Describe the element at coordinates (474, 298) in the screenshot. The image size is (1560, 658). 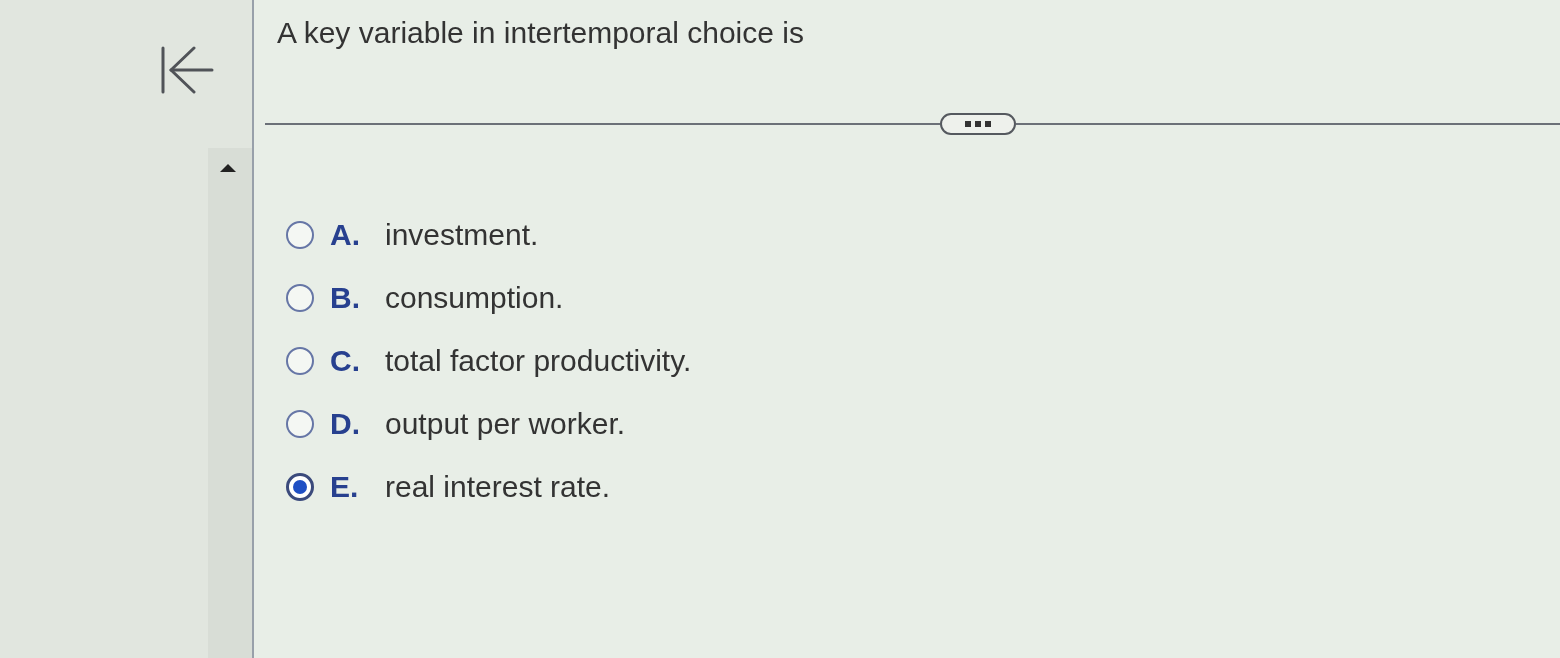
I see `option-text: consumption.` at that location.